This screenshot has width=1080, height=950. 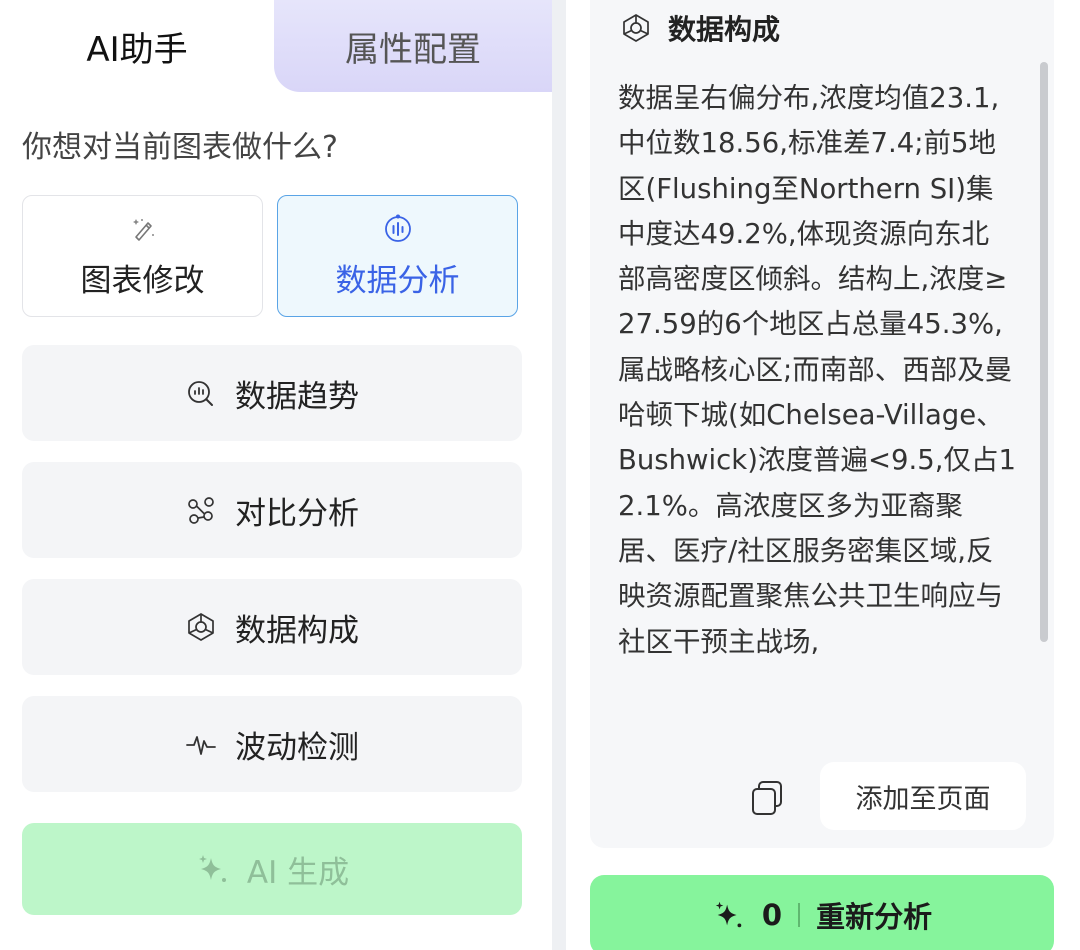 I want to click on fluctuation-detection-button: 波动检测, so click(x=272, y=744).